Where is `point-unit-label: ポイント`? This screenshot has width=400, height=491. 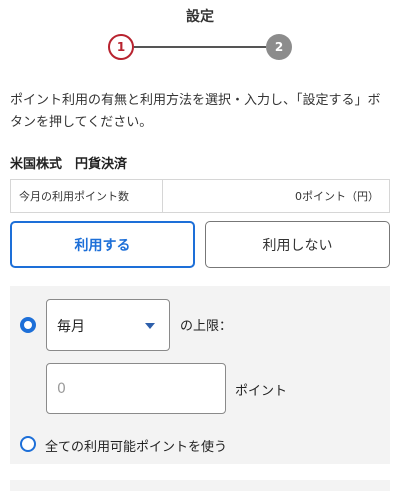
point-unit-label: ポイント is located at coordinates (261, 391).